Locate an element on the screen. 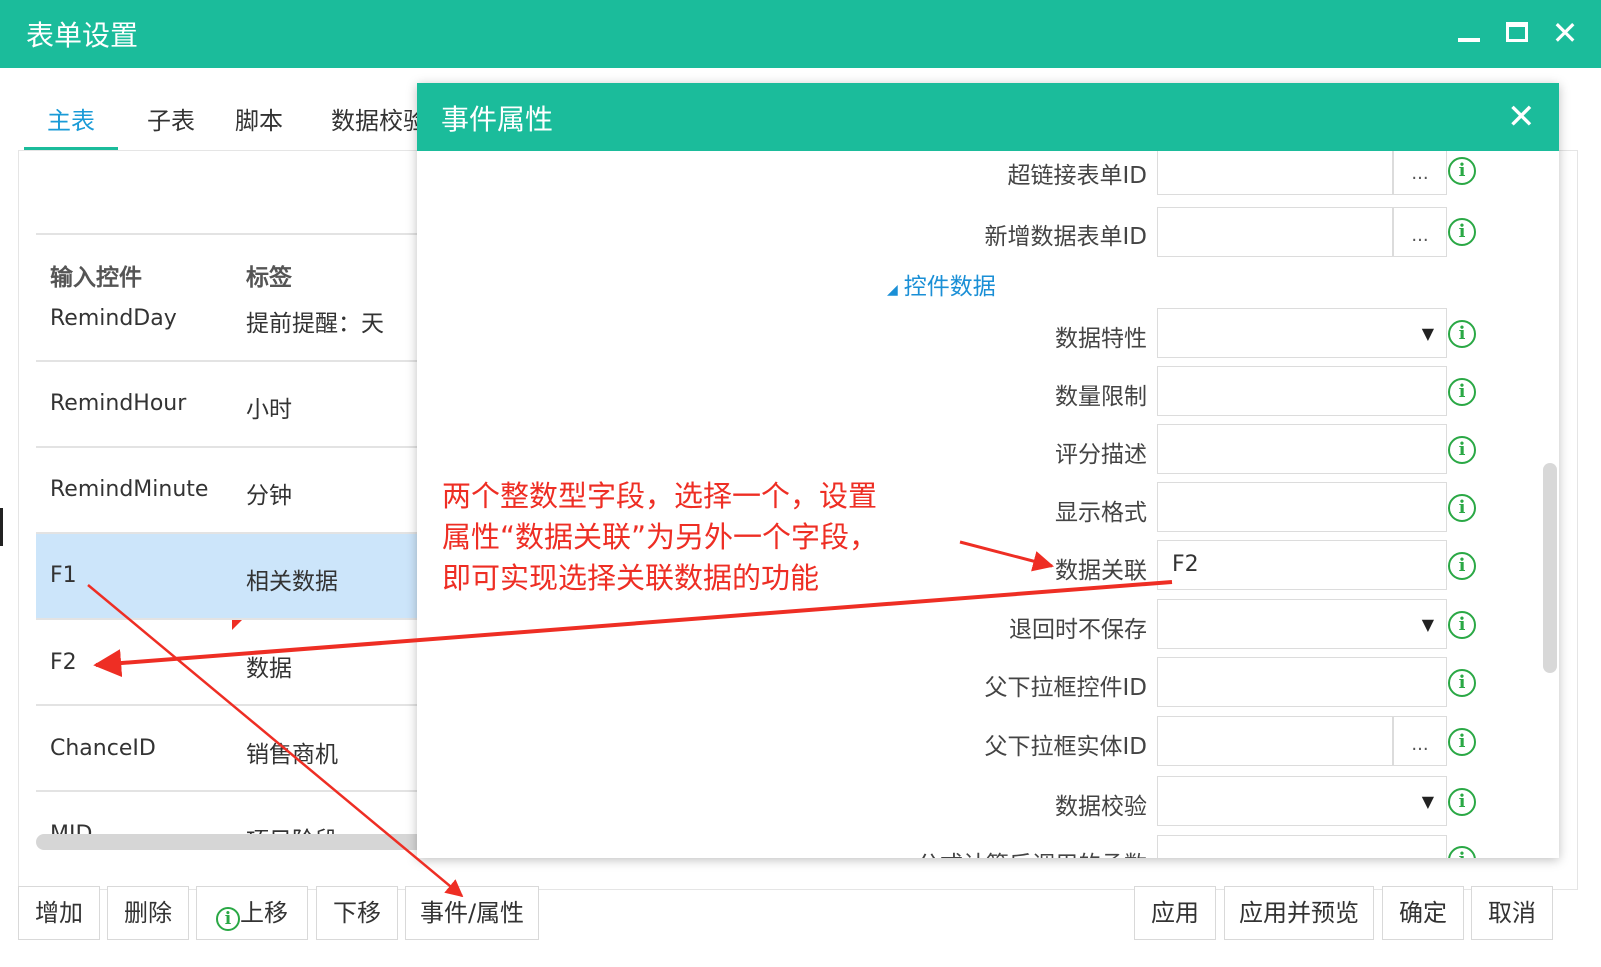 This screenshot has height=967, width=1601. arrow-to-data-association is located at coordinates (1007, 556).